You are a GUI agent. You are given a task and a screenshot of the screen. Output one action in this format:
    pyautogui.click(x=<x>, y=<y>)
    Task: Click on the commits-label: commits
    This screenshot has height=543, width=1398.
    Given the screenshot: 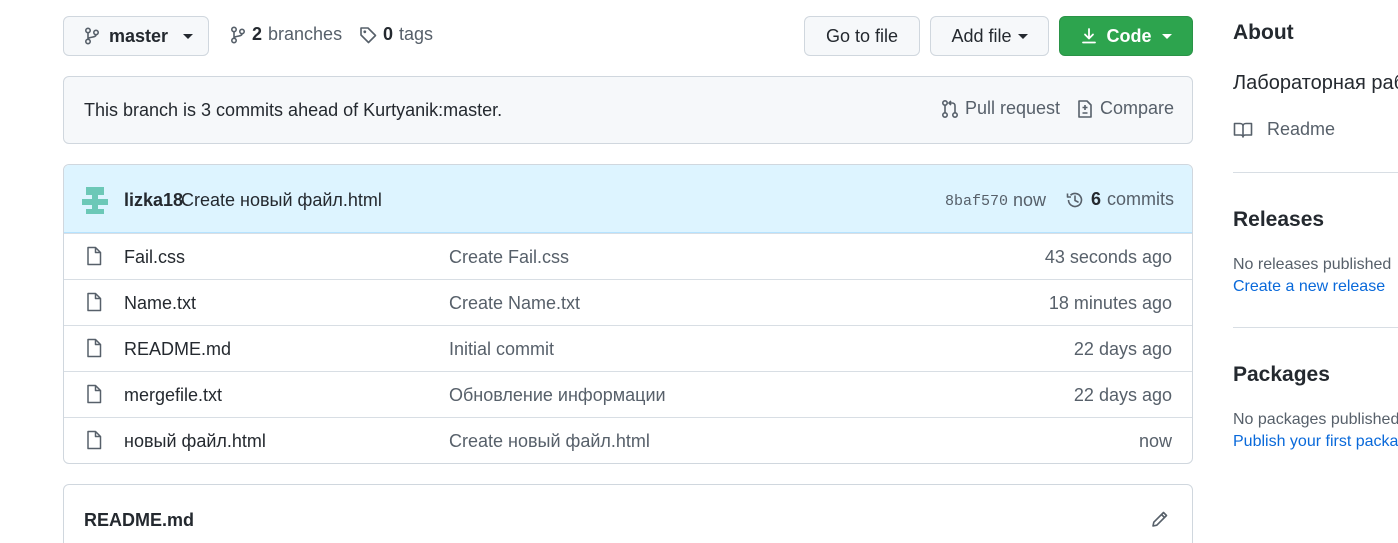 What is the action you would take?
    pyautogui.click(x=1141, y=199)
    